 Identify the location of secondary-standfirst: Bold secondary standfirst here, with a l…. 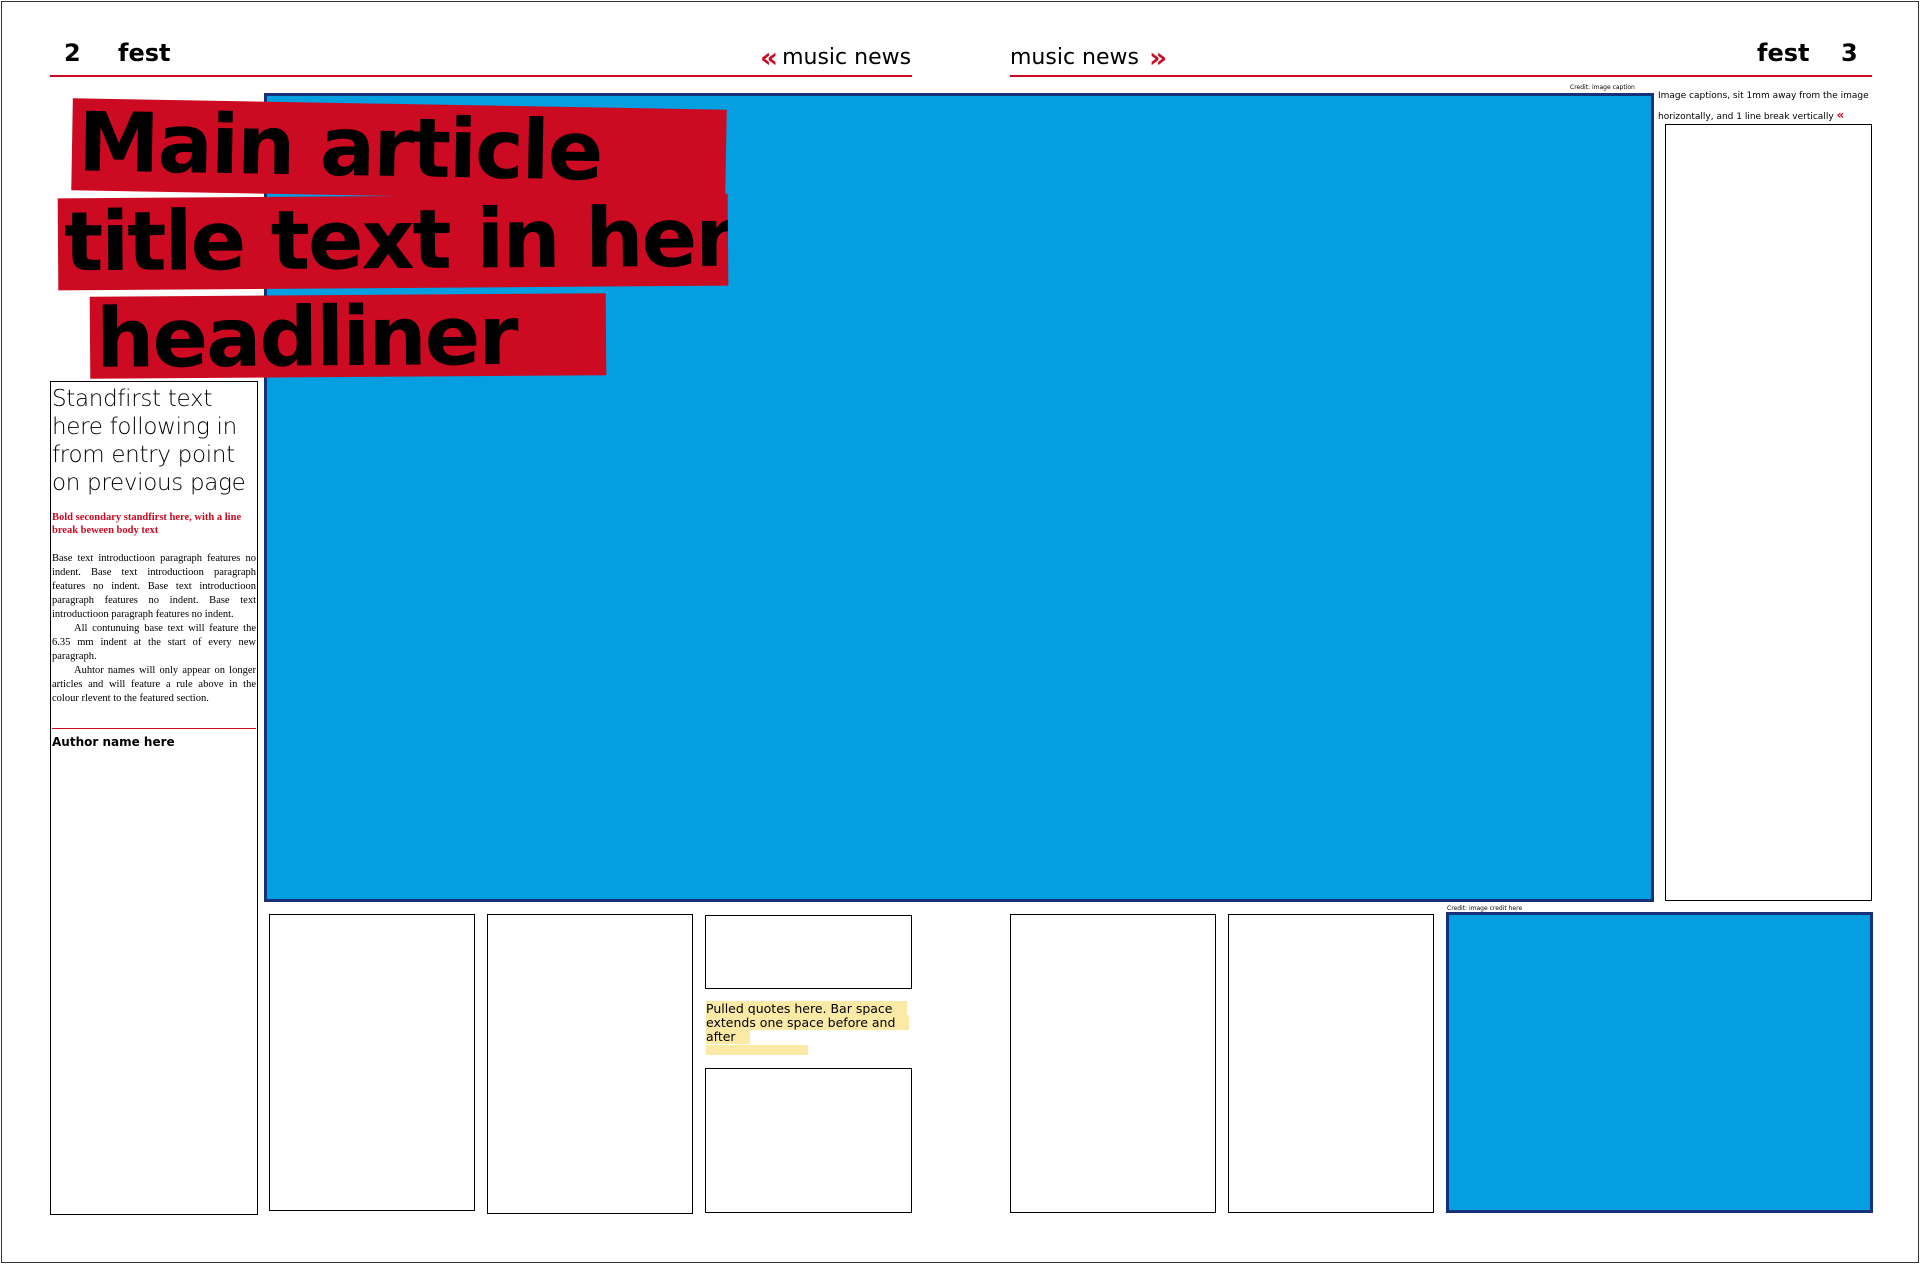
(147, 524).